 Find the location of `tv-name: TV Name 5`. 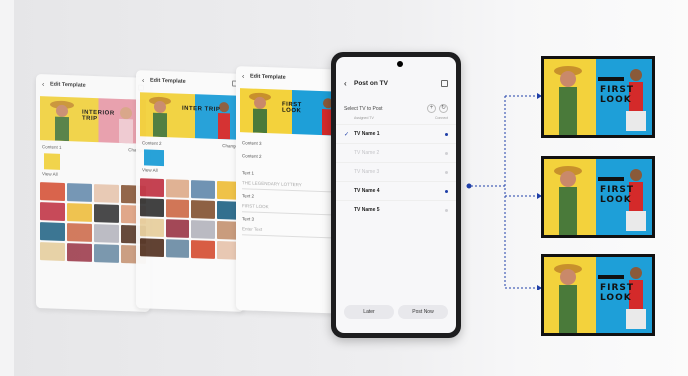

tv-name: TV Name 5 is located at coordinates (367, 210).